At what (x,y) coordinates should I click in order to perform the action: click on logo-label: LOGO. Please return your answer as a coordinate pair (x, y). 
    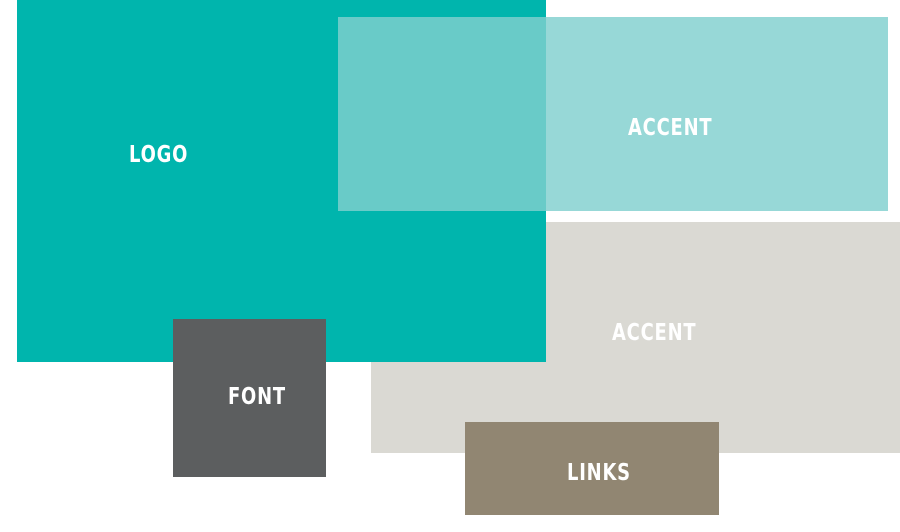
    Looking at the image, I should click on (159, 155).